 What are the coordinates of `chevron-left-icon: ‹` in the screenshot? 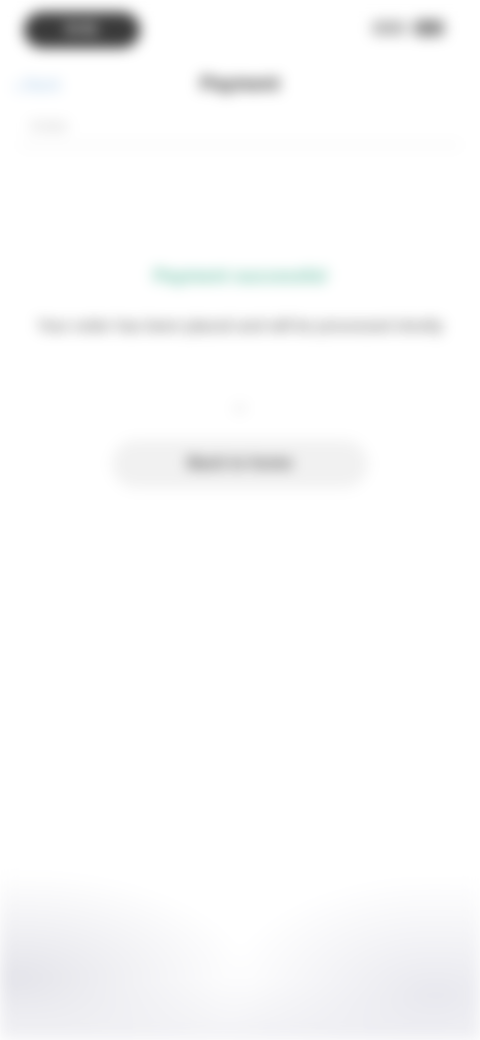 It's located at (18, 85).